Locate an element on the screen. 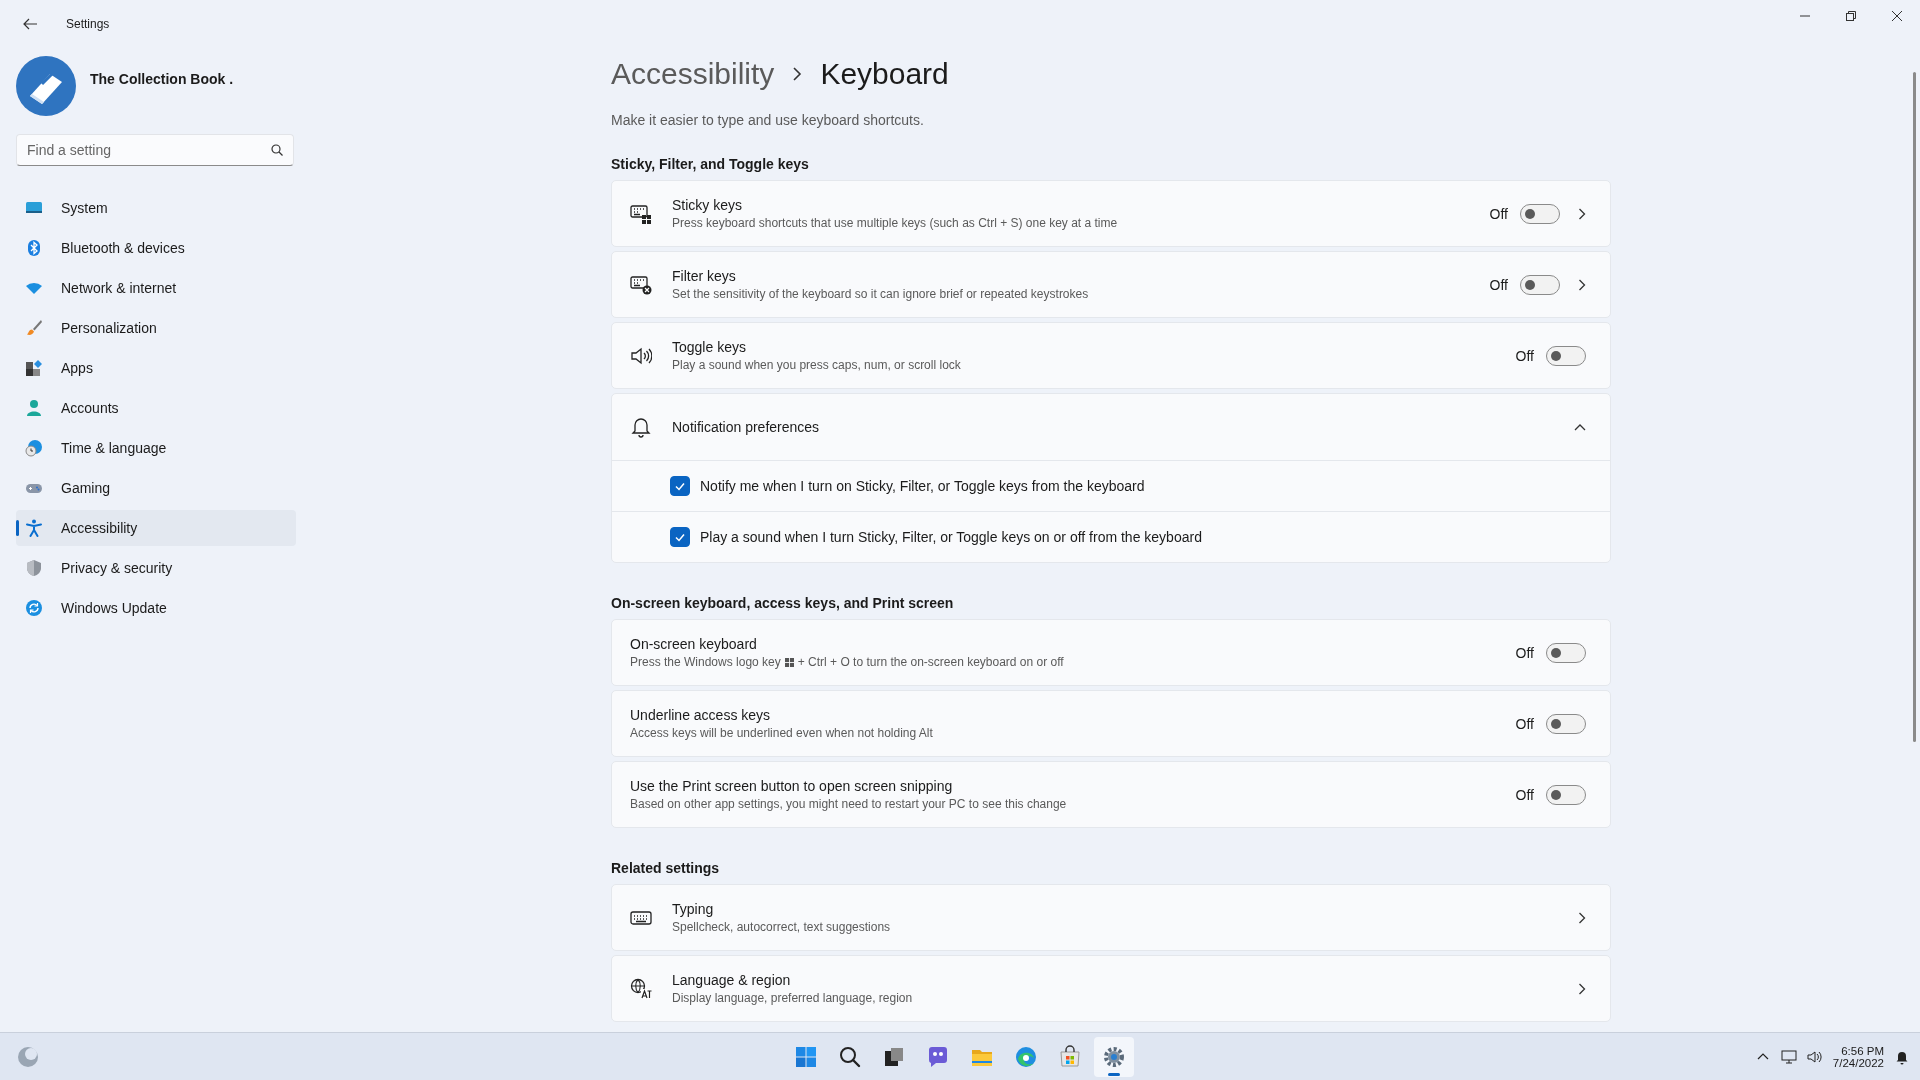 The width and height of the screenshot is (1920, 1080). globe-letters-icon is located at coordinates (641, 988).